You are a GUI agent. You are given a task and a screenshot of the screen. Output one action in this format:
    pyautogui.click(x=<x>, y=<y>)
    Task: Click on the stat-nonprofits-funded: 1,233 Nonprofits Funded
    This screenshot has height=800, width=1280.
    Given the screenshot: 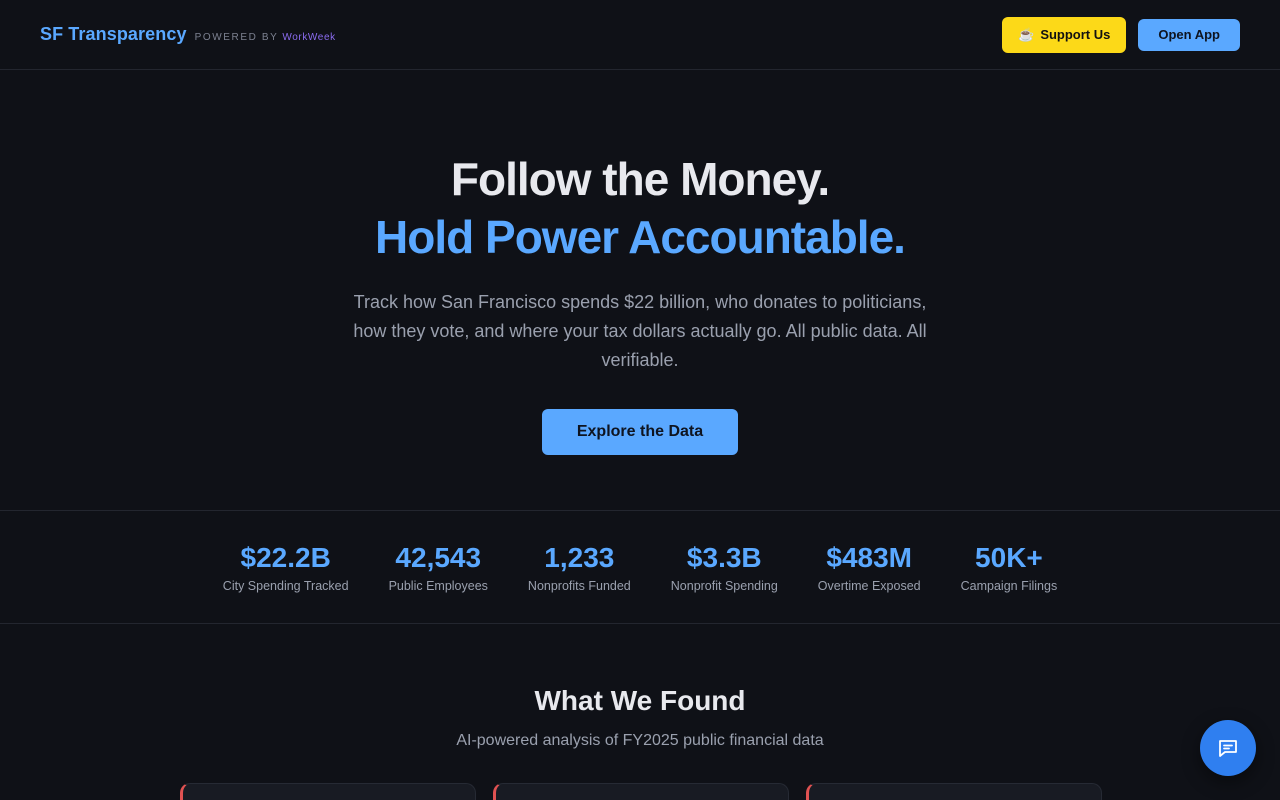 What is the action you would take?
    pyautogui.click(x=579, y=567)
    